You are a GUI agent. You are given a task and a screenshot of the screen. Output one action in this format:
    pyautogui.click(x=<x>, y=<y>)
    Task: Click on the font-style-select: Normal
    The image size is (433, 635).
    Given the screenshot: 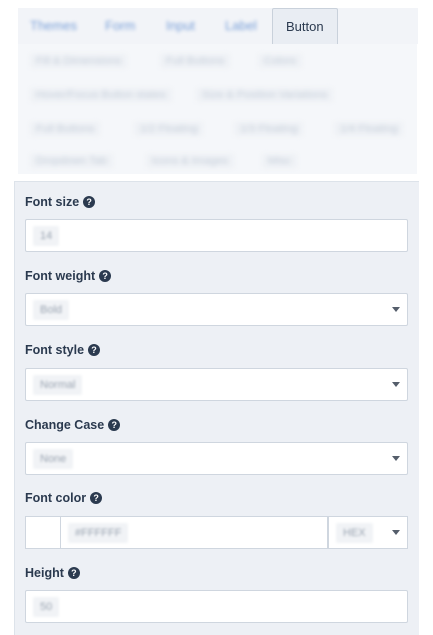 What is the action you would take?
    pyautogui.click(x=216, y=384)
    